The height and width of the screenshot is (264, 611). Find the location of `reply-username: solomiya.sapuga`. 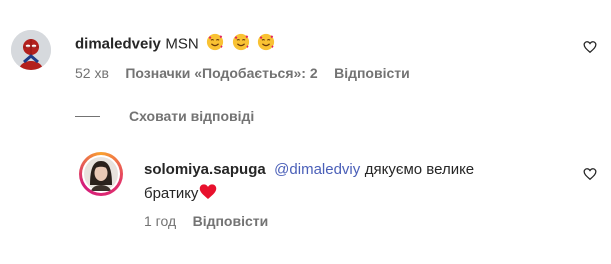

reply-username: solomiya.sapuga is located at coordinates (205, 169).